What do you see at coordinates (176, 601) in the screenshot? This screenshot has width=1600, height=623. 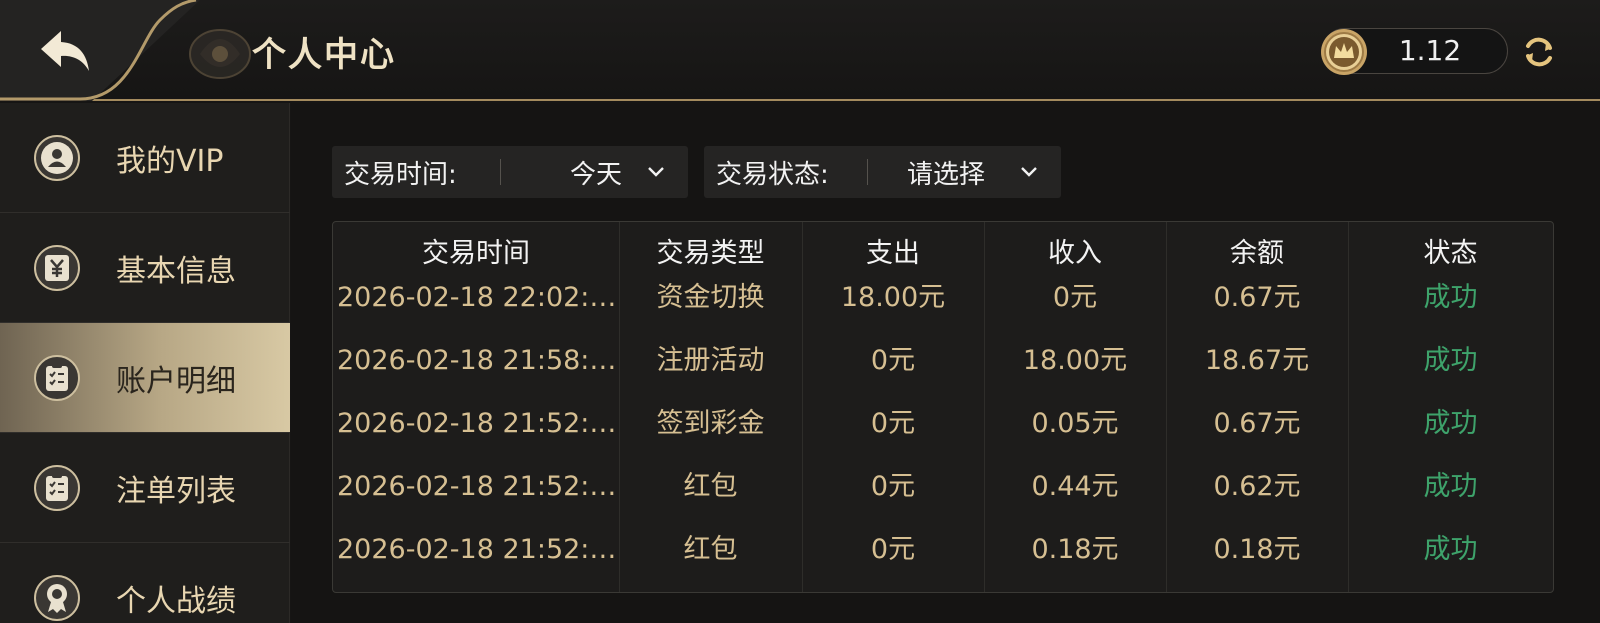 I see `sidebar-item-label: 个人战绩` at bounding box center [176, 601].